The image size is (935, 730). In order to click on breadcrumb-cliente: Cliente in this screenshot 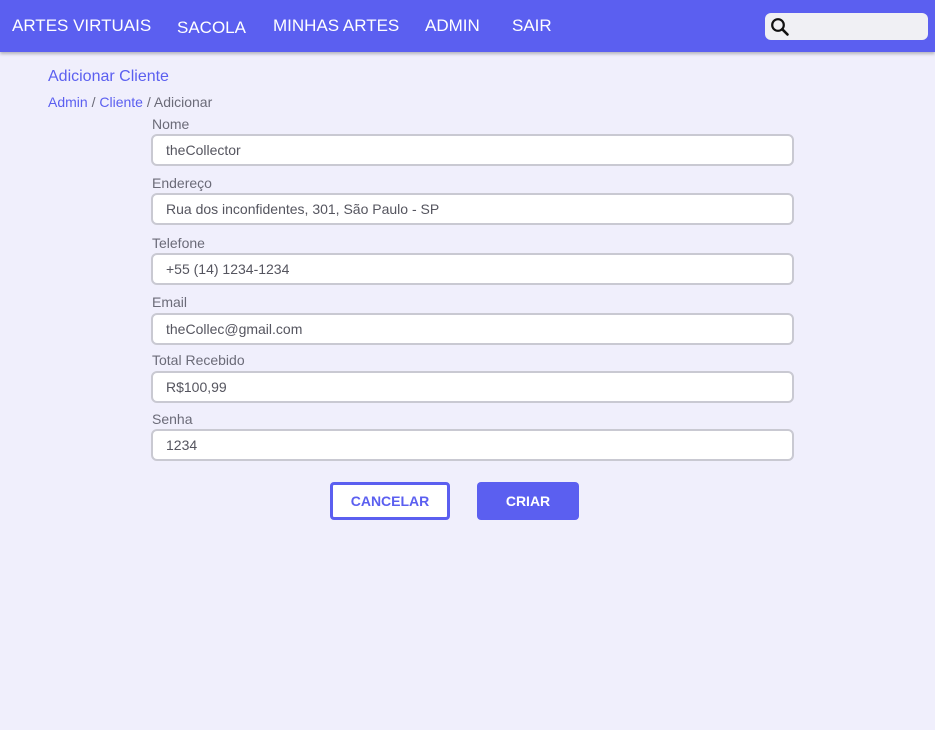, I will do `click(121, 102)`.